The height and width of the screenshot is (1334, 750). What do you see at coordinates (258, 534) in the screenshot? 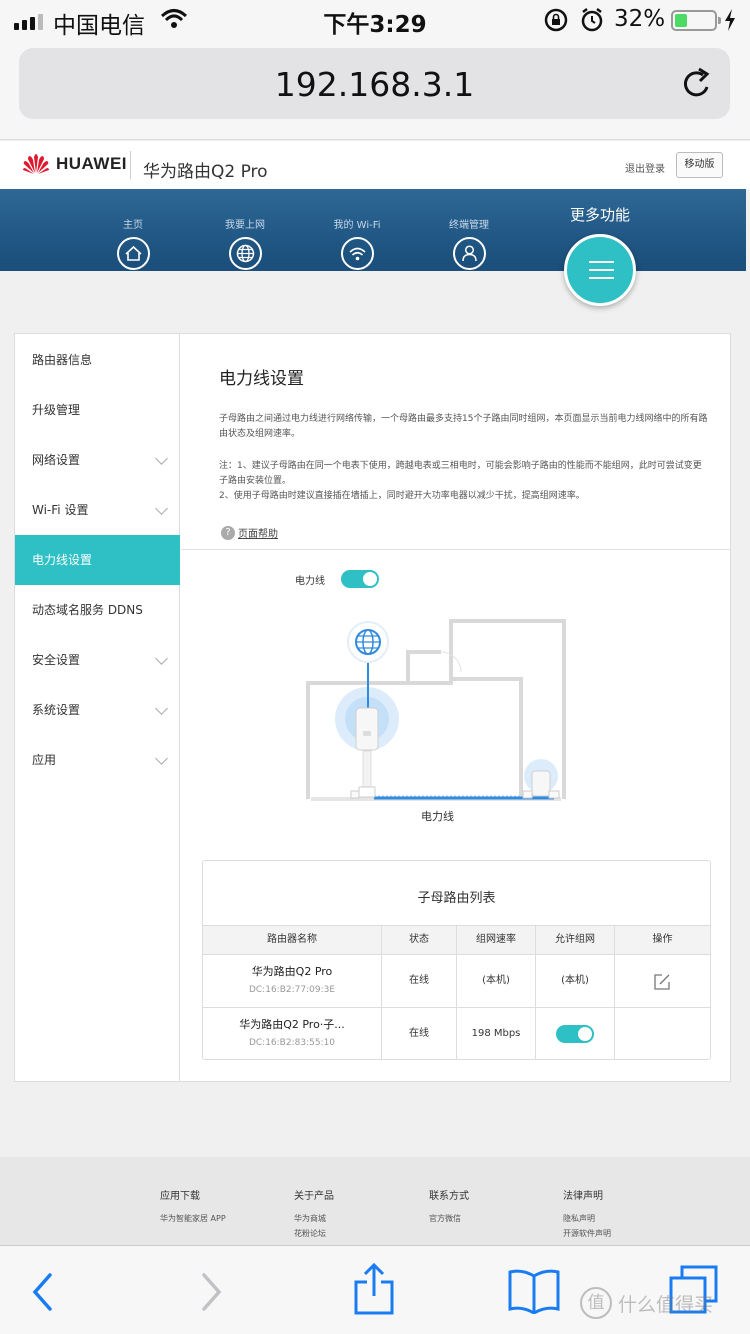
I see `page-help-label: 页面帮助` at bounding box center [258, 534].